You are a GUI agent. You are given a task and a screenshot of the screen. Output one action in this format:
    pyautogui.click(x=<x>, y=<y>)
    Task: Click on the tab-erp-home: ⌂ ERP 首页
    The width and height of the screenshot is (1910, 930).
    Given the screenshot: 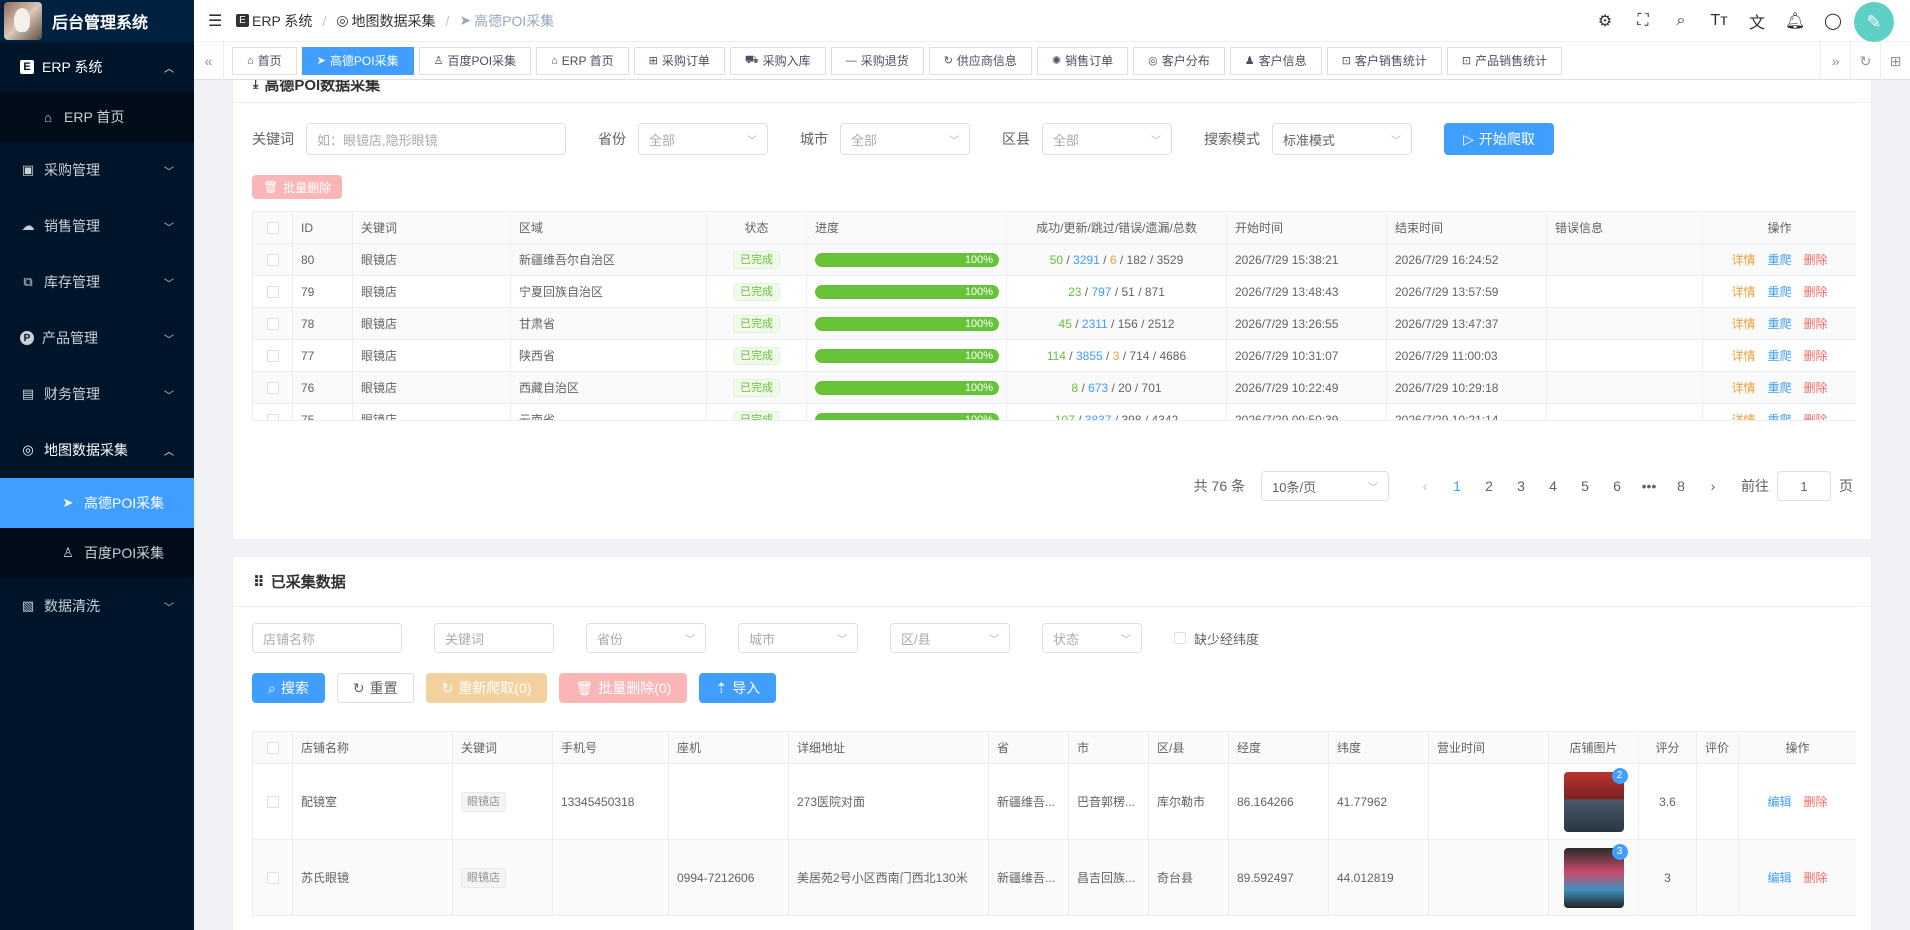 What is the action you would take?
    pyautogui.click(x=582, y=60)
    